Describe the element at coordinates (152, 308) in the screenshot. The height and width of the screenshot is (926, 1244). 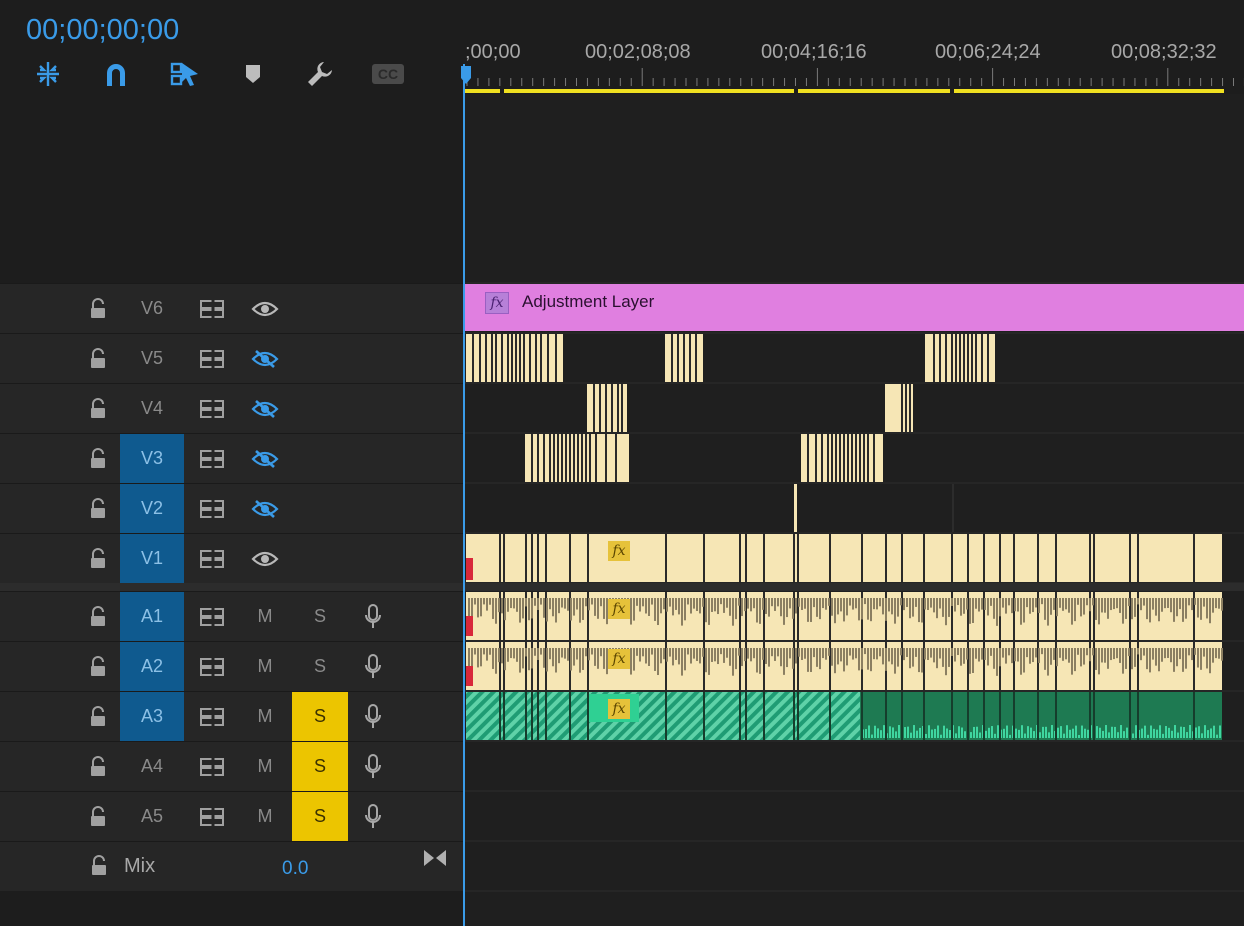
I see `track-target-v6: V6` at that location.